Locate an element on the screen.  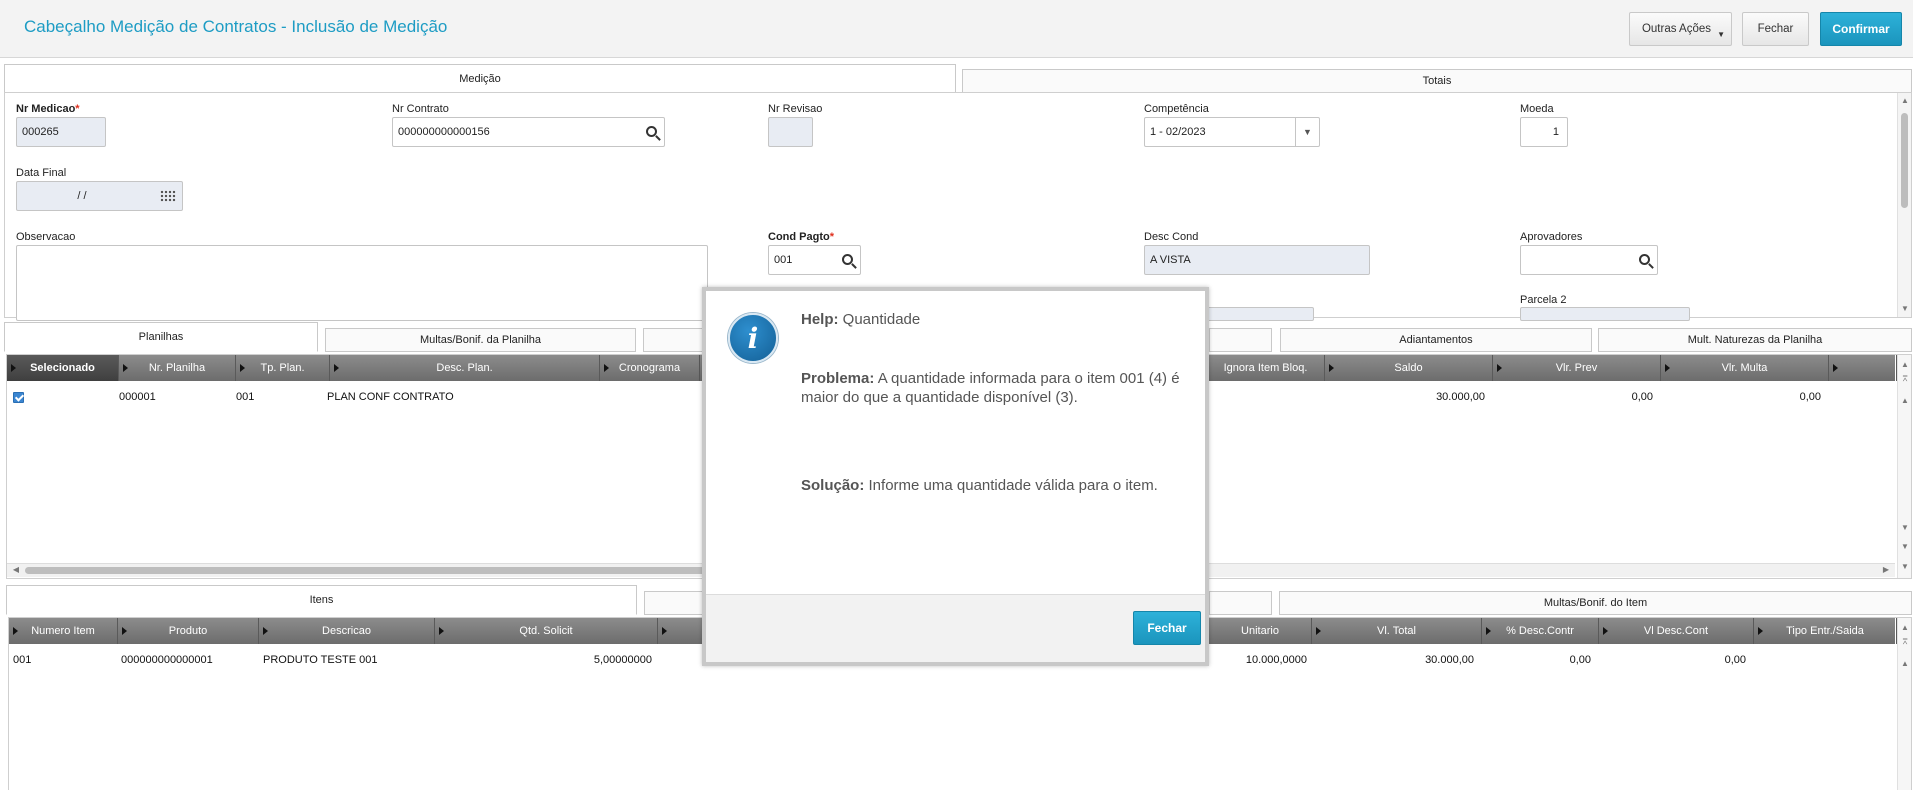
tab-multas-planilha: Multas/Bonif. da Planilha is located at coordinates (480, 340).